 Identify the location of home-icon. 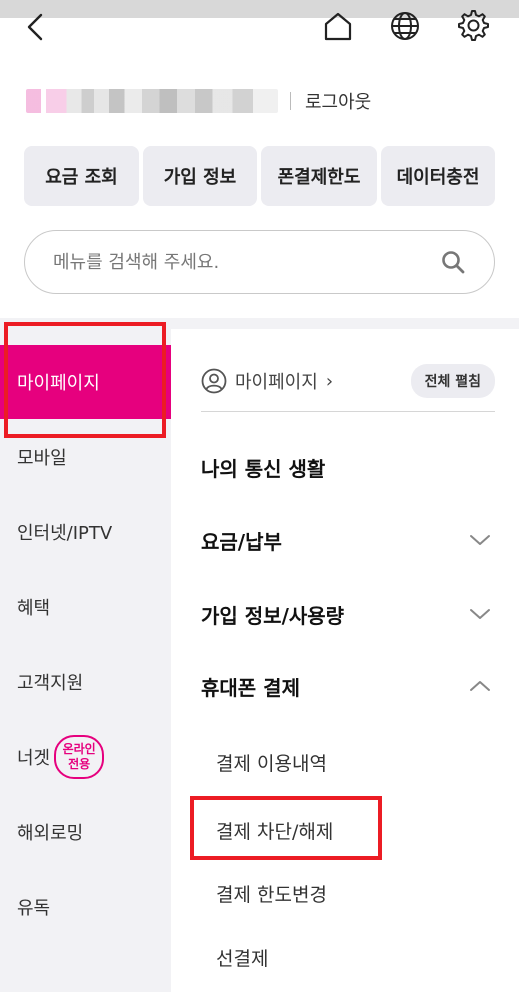
(338, 26).